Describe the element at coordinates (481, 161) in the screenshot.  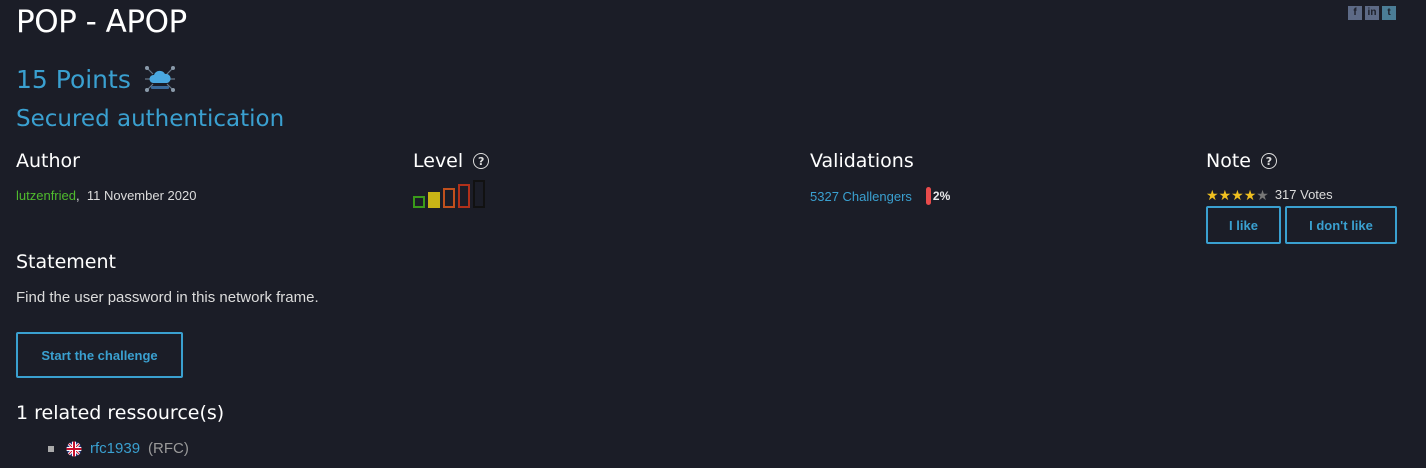
I see `level-help-icon: ?` at that location.